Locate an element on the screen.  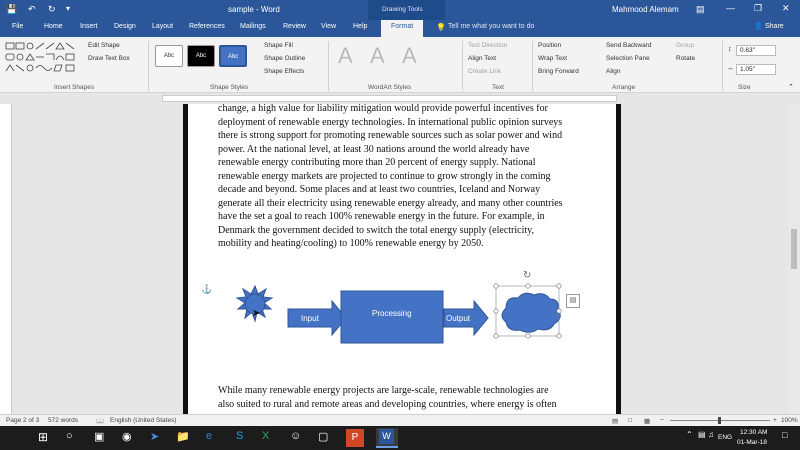
qat-customize-icon: ▾ is located at coordinates (68, 8).